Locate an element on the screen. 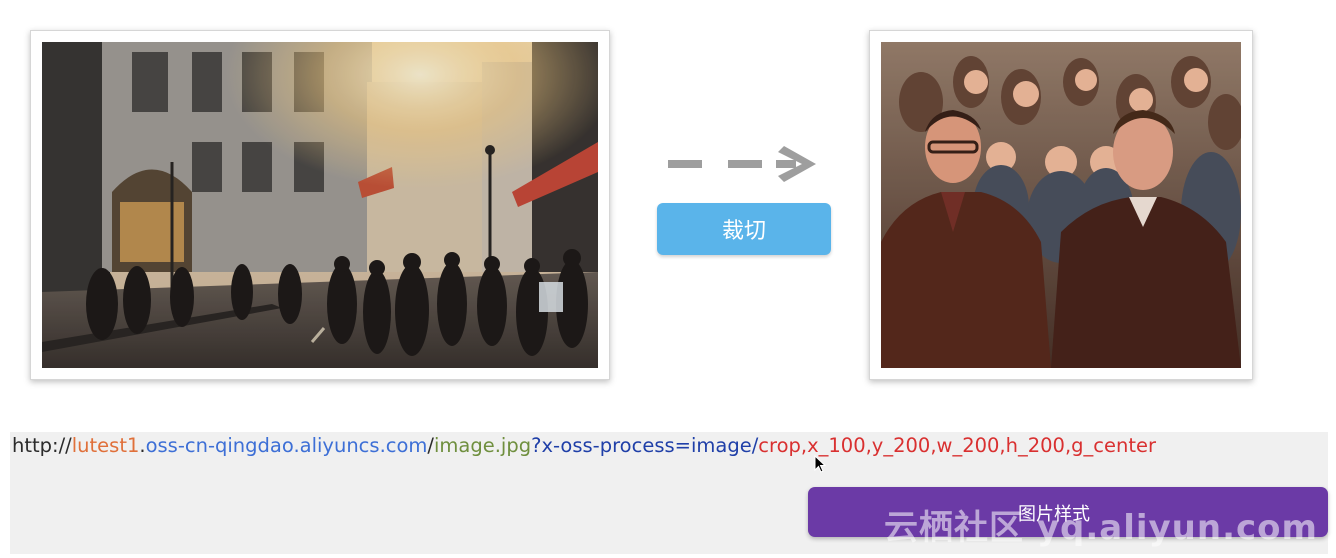 The height and width of the screenshot is (558, 1336). image-style-label: 图片样式 is located at coordinates (1054, 514).